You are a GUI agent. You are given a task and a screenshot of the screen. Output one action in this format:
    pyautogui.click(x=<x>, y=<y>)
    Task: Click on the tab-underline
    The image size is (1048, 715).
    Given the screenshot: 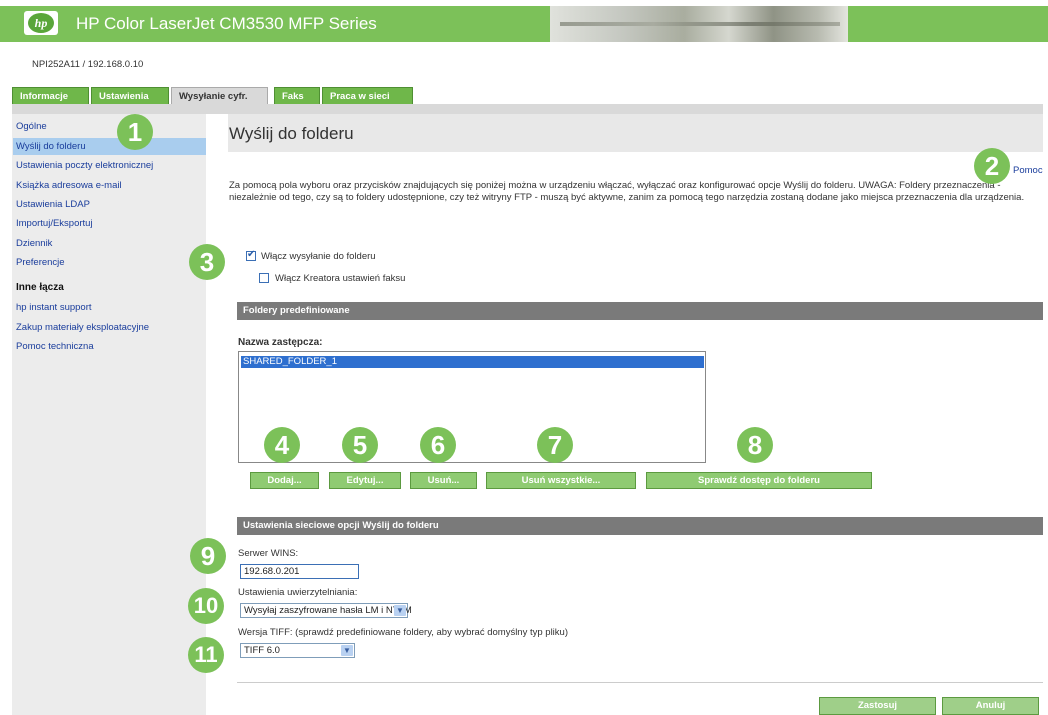 What is the action you would take?
    pyautogui.click(x=527, y=109)
    